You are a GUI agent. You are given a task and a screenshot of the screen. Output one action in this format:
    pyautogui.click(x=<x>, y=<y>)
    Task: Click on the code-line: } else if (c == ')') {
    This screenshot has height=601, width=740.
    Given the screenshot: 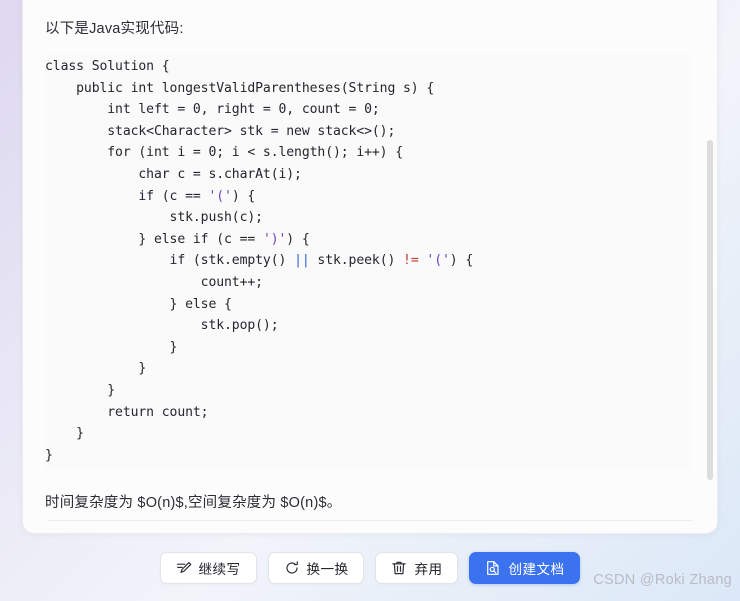 What is the action you would take?
    pyautogui.click(x=177, y=239)
    